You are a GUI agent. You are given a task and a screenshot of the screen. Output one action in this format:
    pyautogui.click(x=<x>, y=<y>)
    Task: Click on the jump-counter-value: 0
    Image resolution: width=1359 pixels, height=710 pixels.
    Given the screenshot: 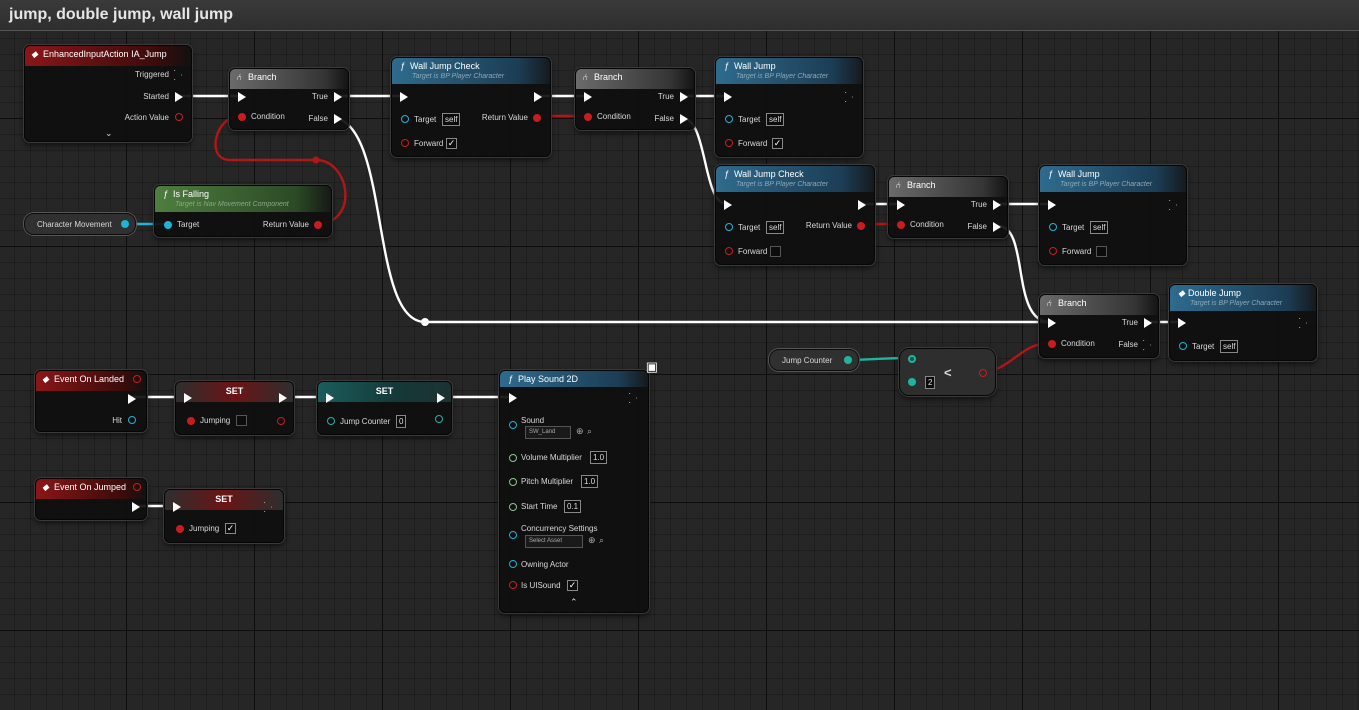 What is the action you would take?
    pyautogui.click(x=401, y=421)
    